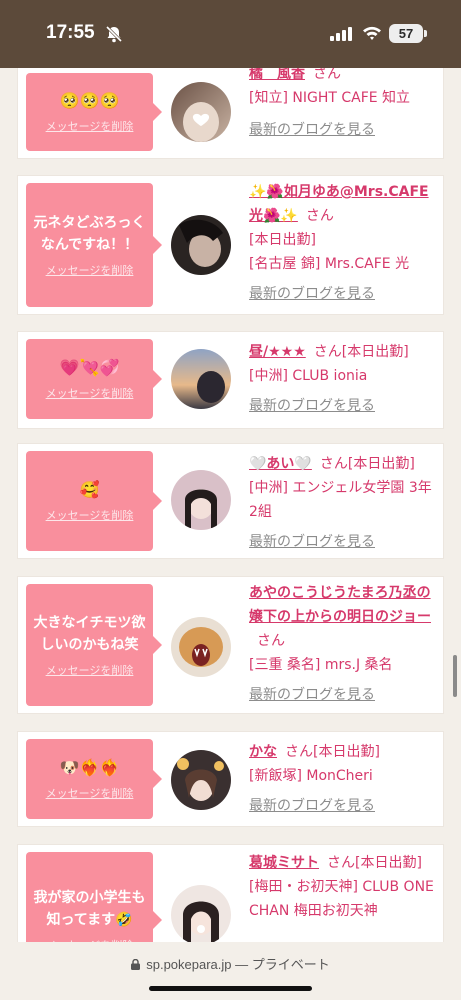 The height and width of the screenshot is (1000, 461). I want to click on cast-name-link: ✨🌺如月ゆあ@Mrs.CAFE光🌺✨, so click(339, 204).